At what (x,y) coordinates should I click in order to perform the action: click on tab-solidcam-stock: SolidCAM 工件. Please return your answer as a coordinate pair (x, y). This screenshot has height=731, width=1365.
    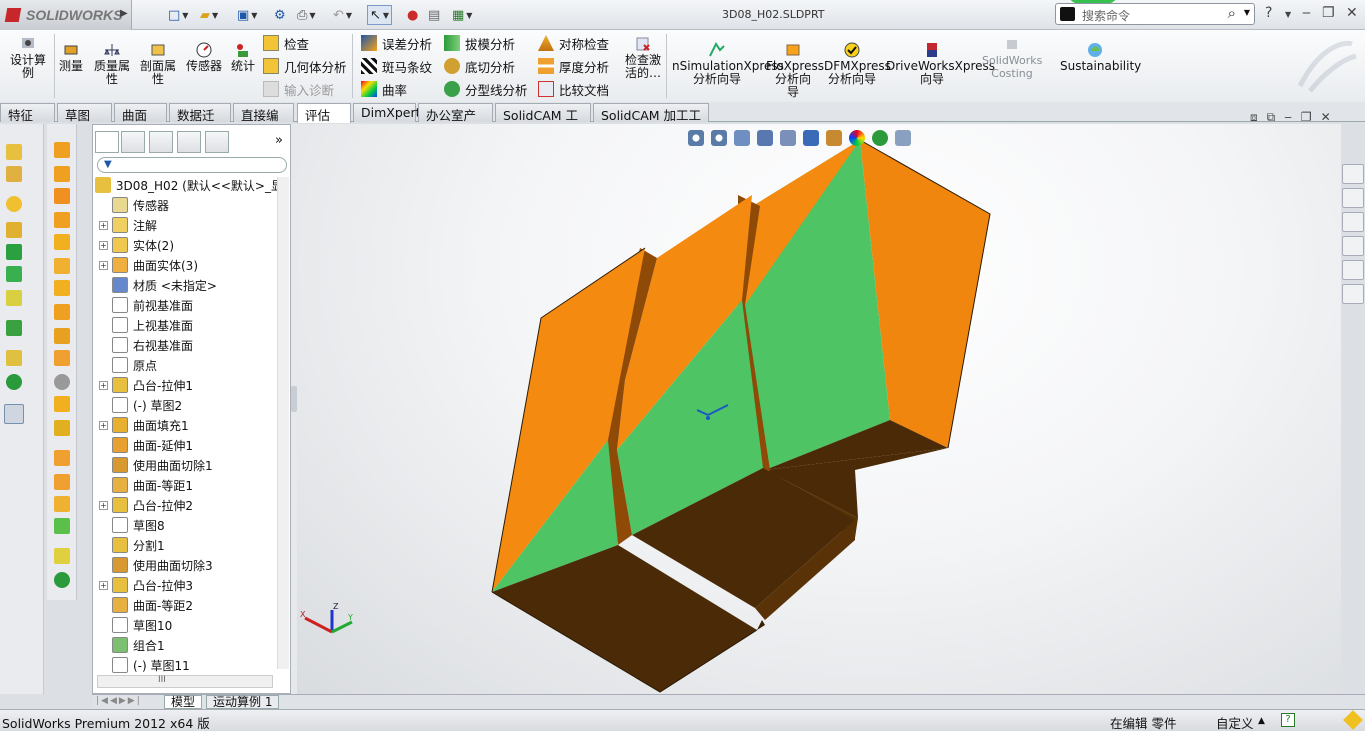
    Looking at the image, I should click on (543, 122).